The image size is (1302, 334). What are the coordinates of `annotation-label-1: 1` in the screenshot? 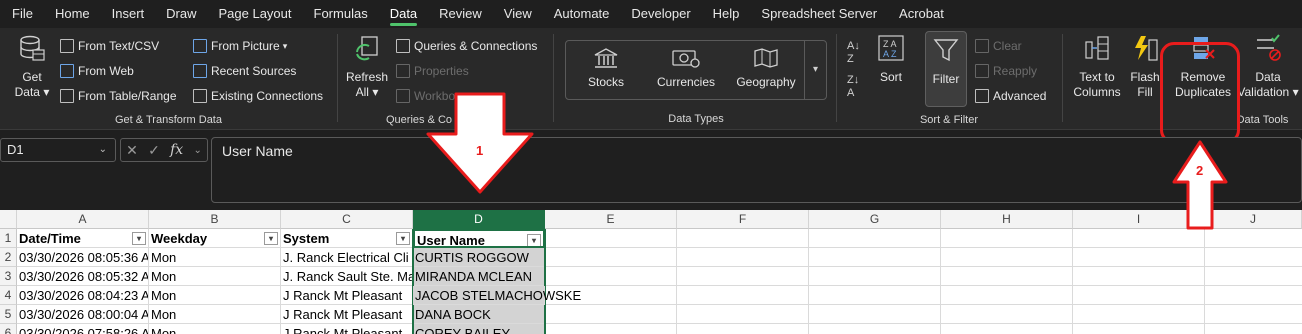 It's located at (480, 150).